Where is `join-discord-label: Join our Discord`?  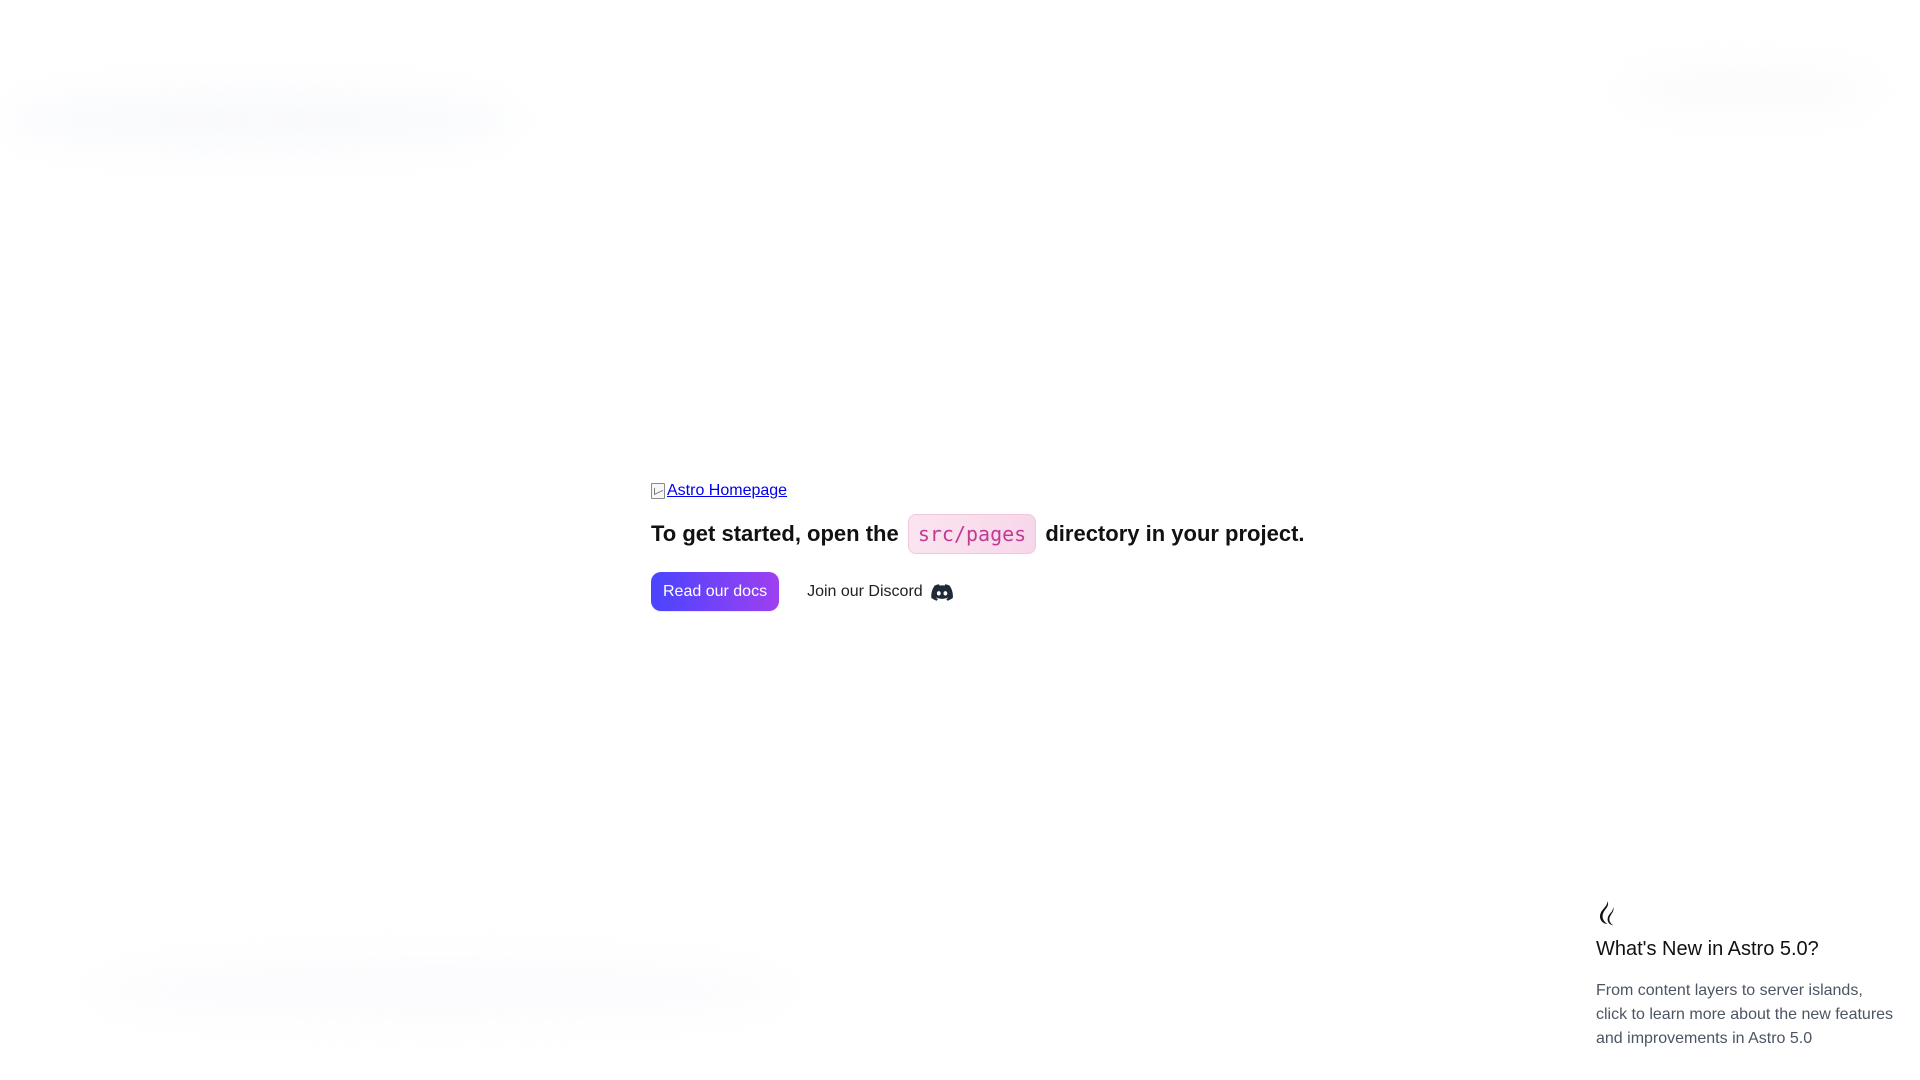 join-discord-label: Join our Discord is located at coordinates (865, 591).